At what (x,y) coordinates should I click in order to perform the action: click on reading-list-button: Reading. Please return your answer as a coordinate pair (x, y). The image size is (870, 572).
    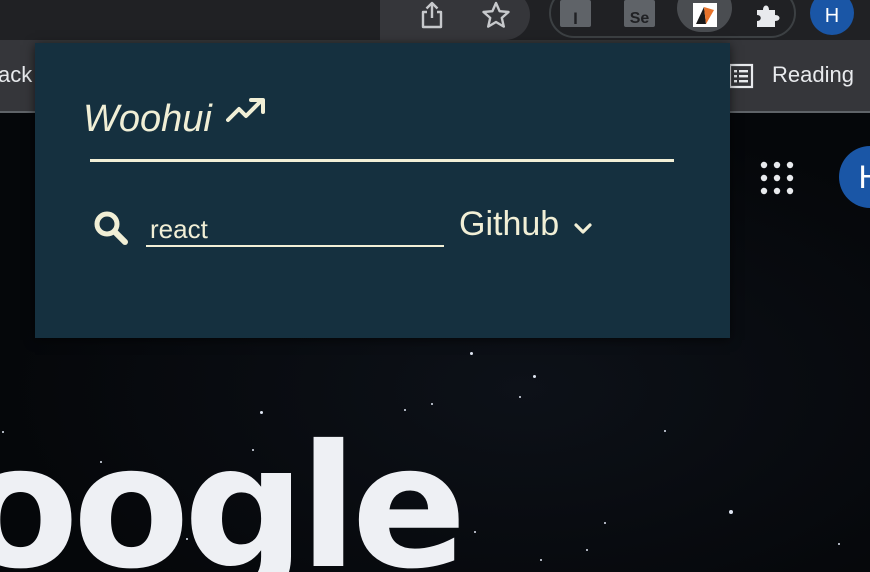
    Looking at the image, I should click on (813, 75).